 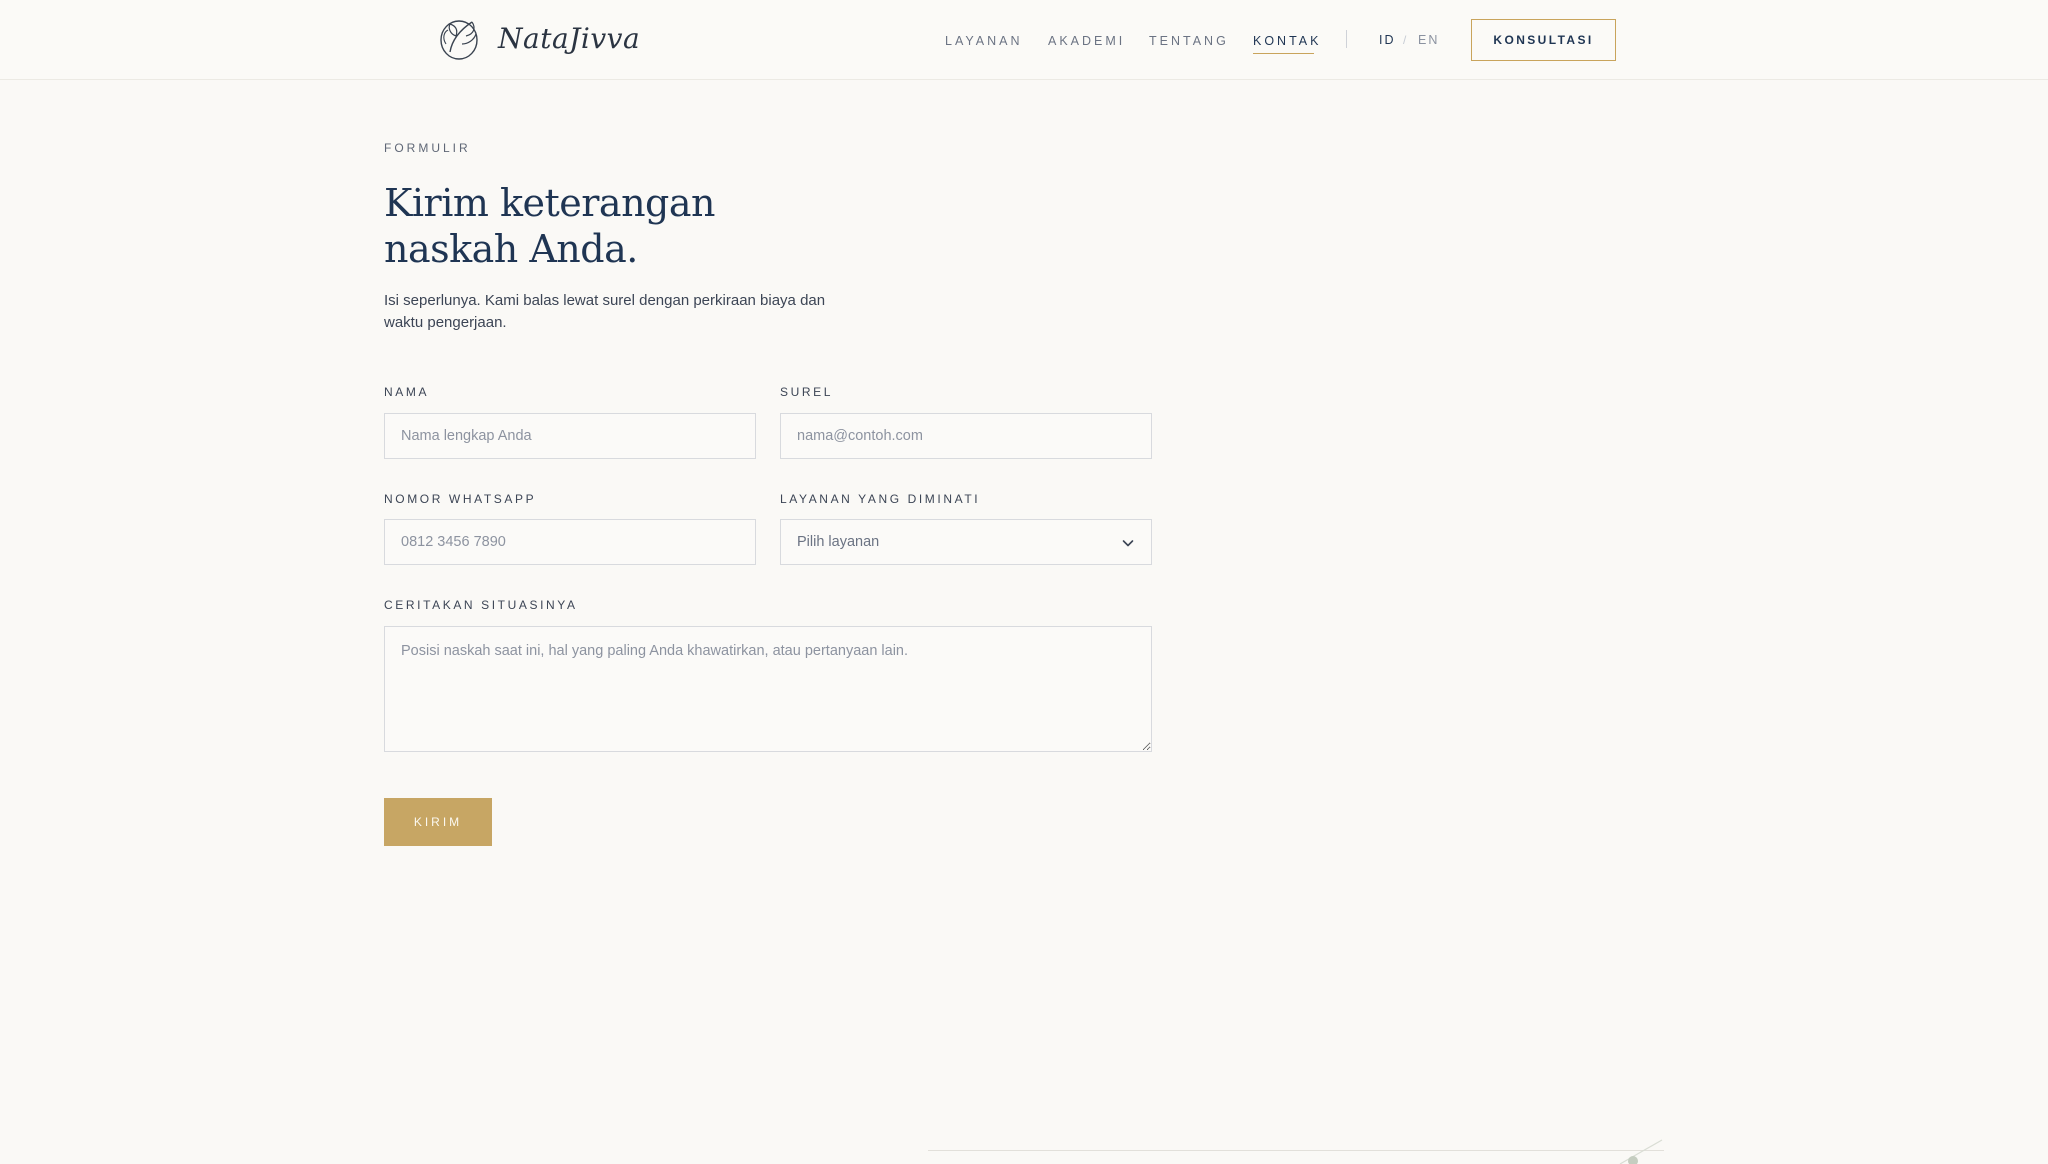 I want to click on whatsapp-input, so click(x=570, y=542).